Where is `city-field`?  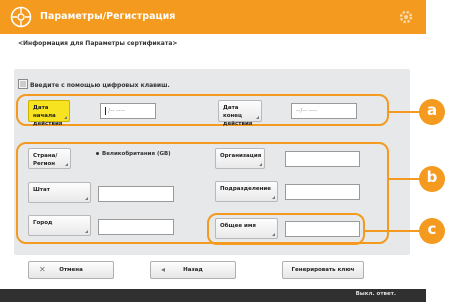
city-field is located at coordinates (136, 227).